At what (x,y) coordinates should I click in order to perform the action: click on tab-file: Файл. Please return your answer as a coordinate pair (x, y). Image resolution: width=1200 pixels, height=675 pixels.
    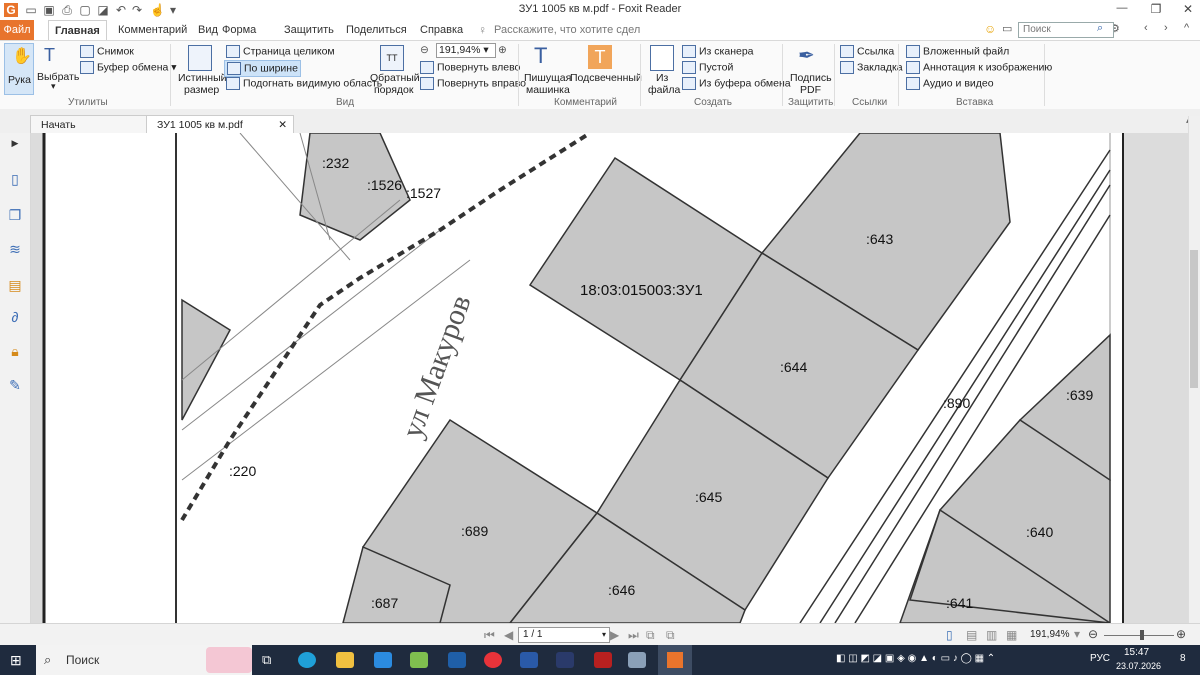
    Looking at the image, I should click on (17, 30).